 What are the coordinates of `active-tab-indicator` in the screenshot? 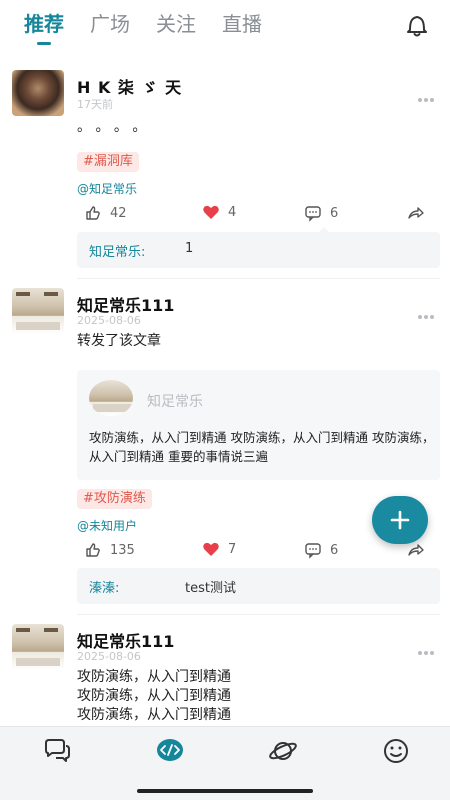 It's located at (44, 43).